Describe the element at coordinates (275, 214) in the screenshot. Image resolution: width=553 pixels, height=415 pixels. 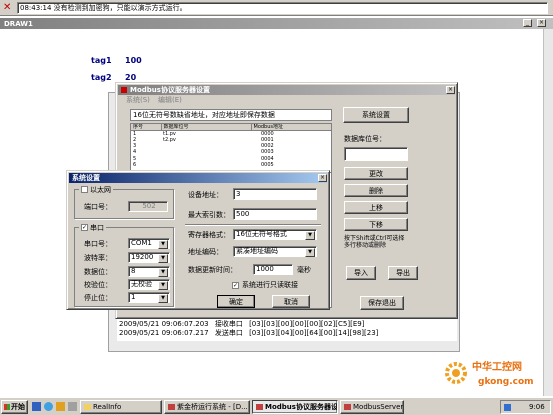
I see `max-index-input: 500` at that location.